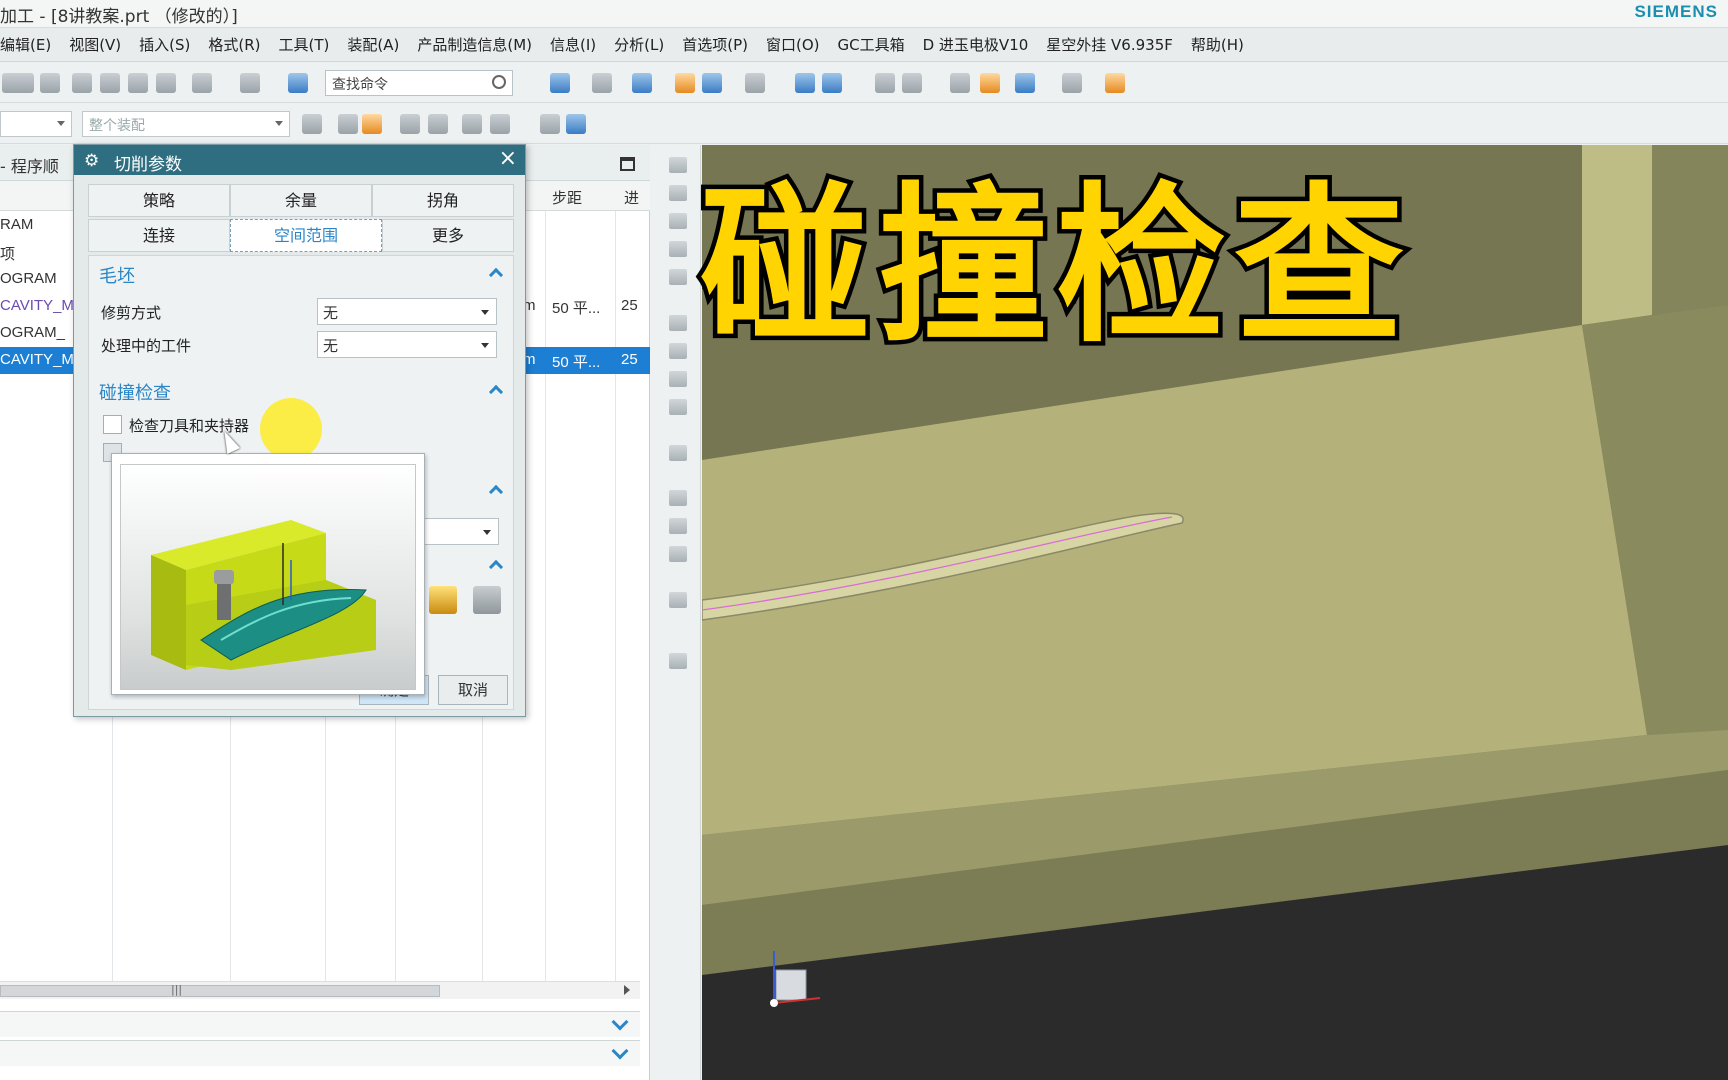  I want to click on toolpath-icon, so click(960, 83).